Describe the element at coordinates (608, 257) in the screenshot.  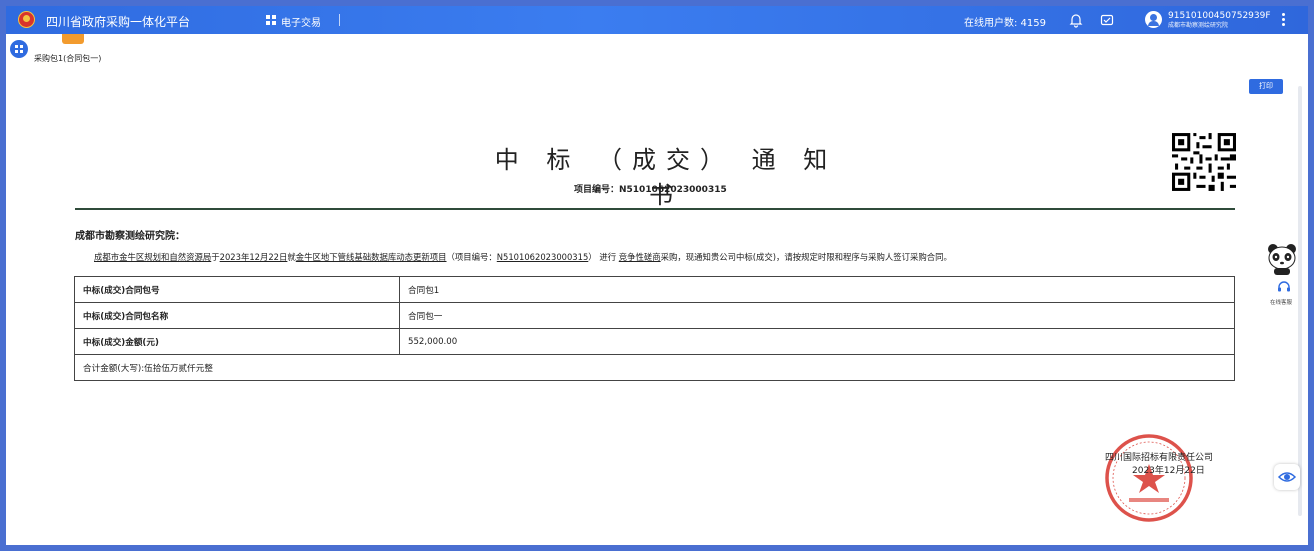
I see `body-text: 进行` at that location.